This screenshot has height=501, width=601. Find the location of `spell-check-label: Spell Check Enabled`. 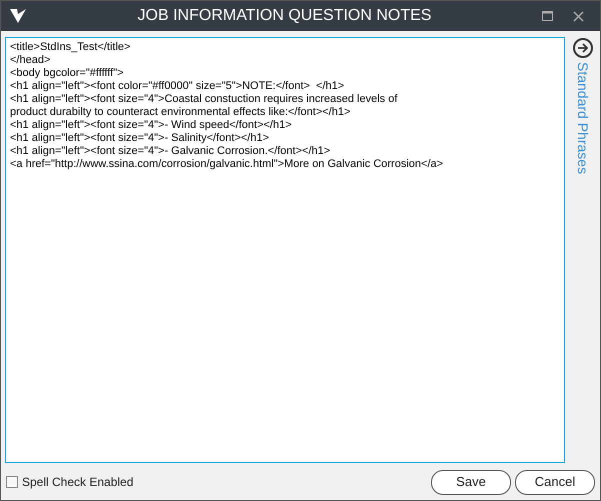

spell-check-label: Spell Check Enabled is located at coordinates (78, 482).